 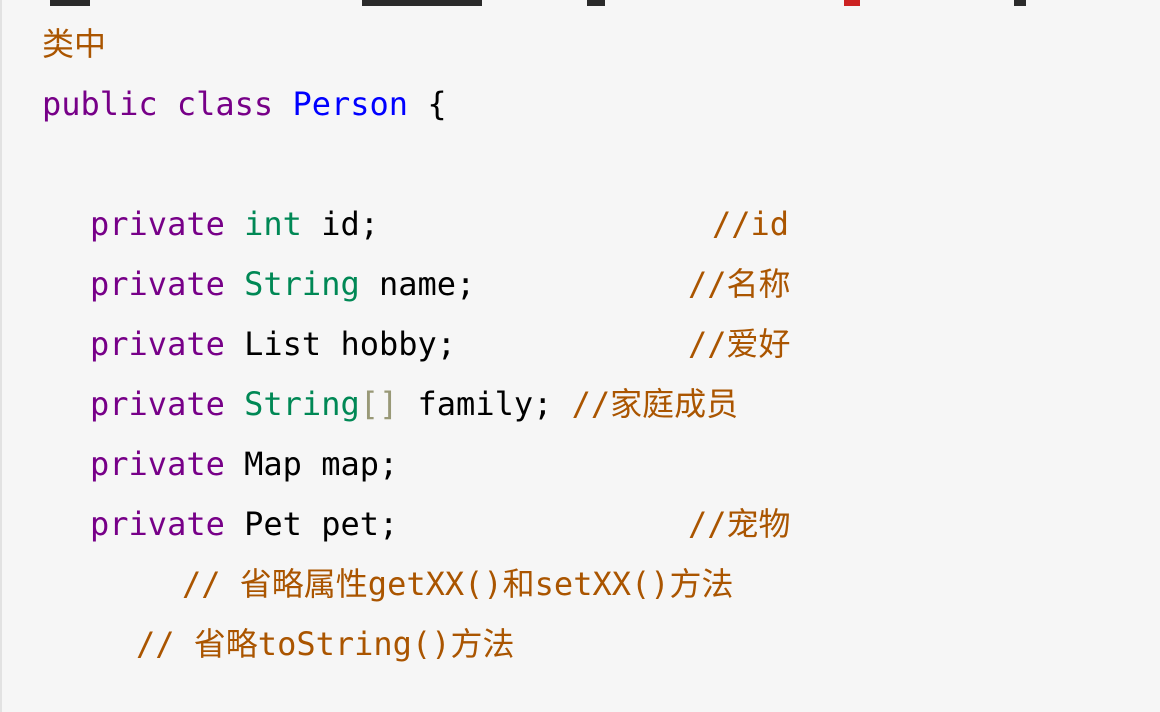 What do you see at coordinates (655, 404) in the screenshot?
I see `line-comment: //家庭成员` at bounding box center [655, 404].